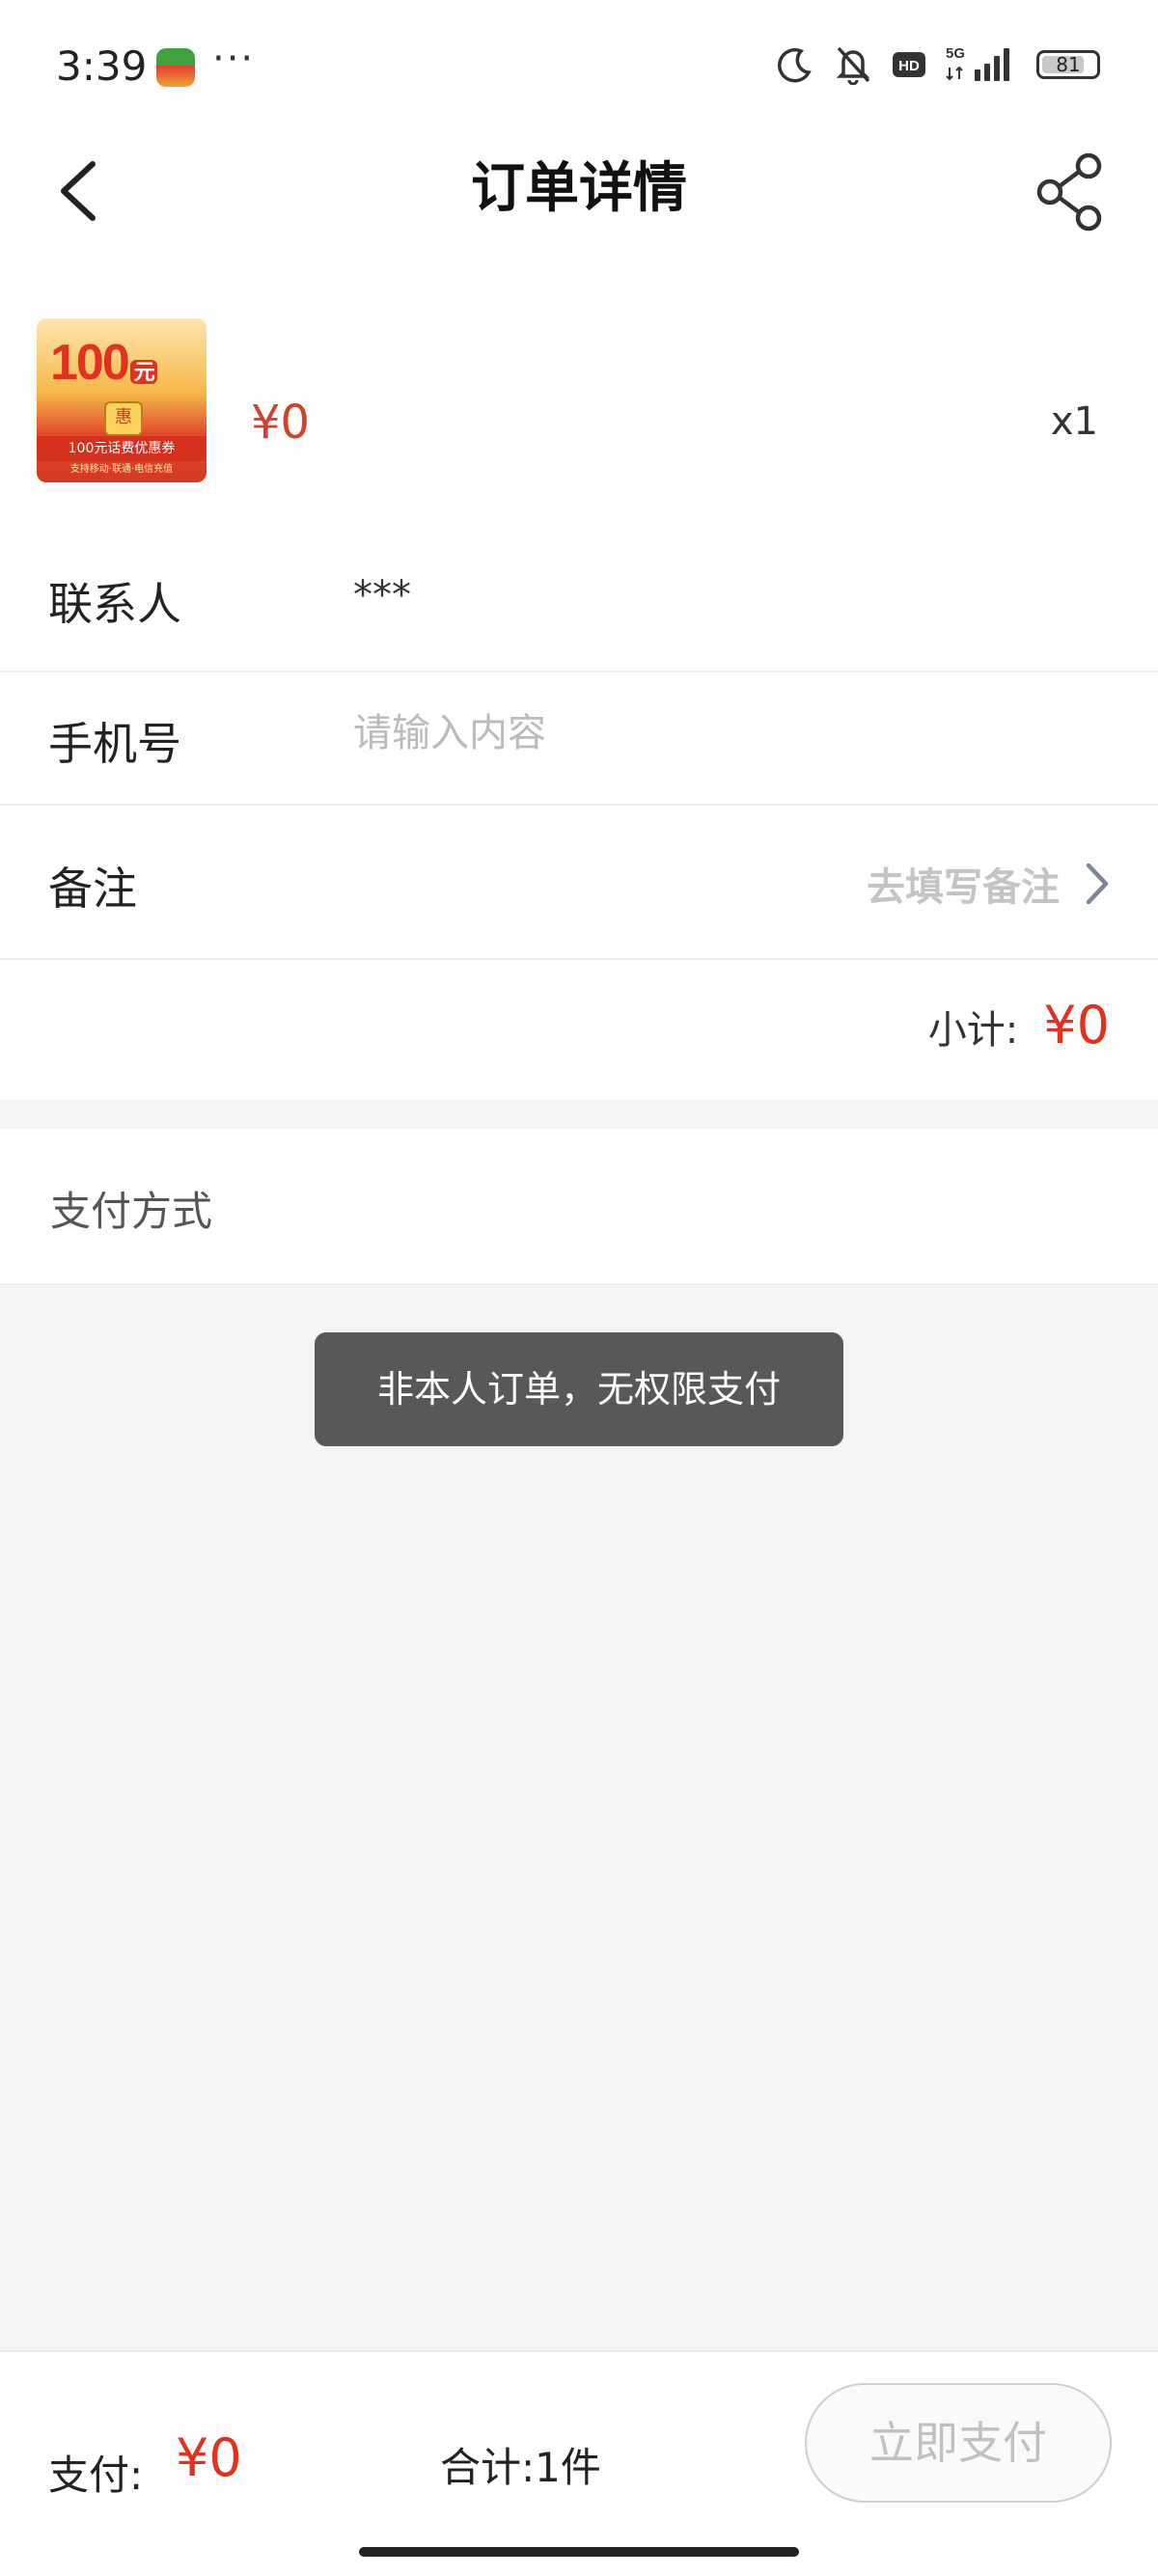  I want to click on hd-icon: HD, so click(909, 64).